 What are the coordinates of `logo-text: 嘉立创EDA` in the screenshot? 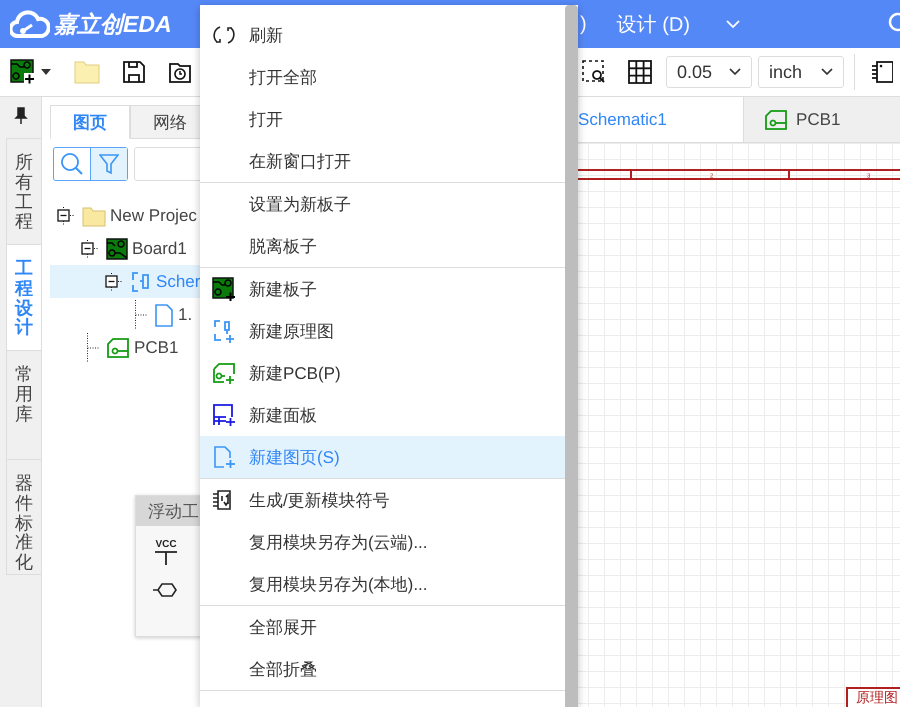 It's located at (113, 24).